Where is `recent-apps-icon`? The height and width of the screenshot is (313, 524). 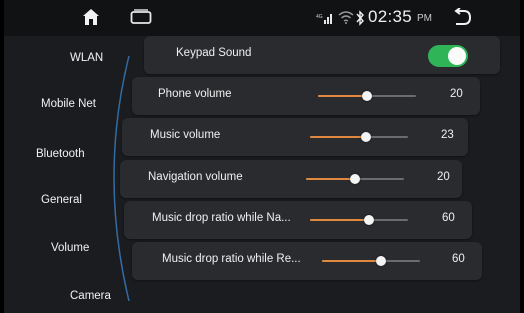 recent-apps-icon is located at coordinates (141, 16).